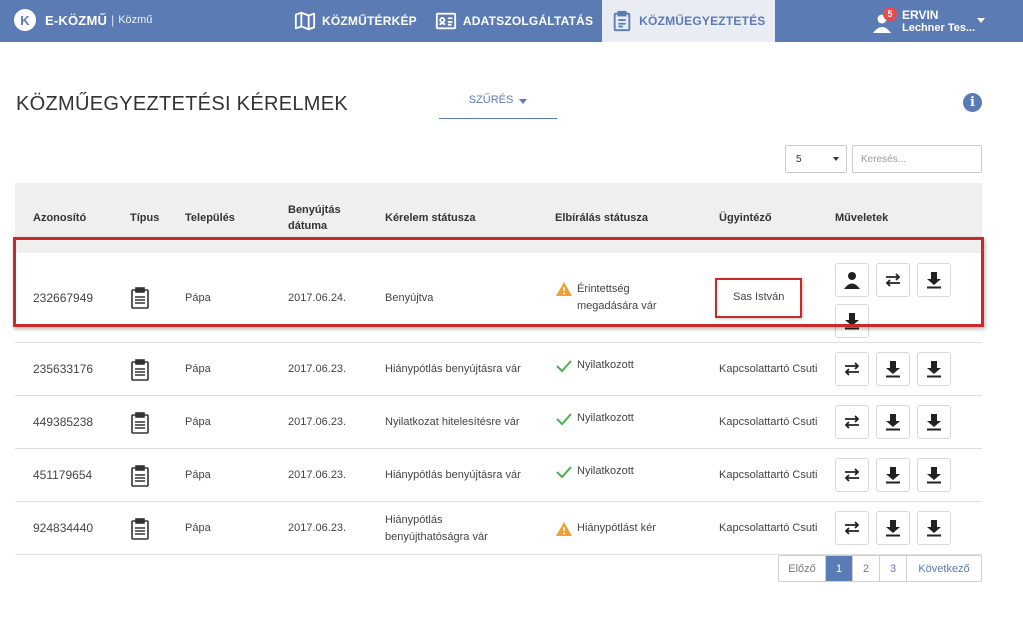 The height and width of the screenshot is (641, 1023). What do you see at coordinates (63, 528) in the screenshot?
I see `cell-id: 924834440` at bounding box center [63, 528].